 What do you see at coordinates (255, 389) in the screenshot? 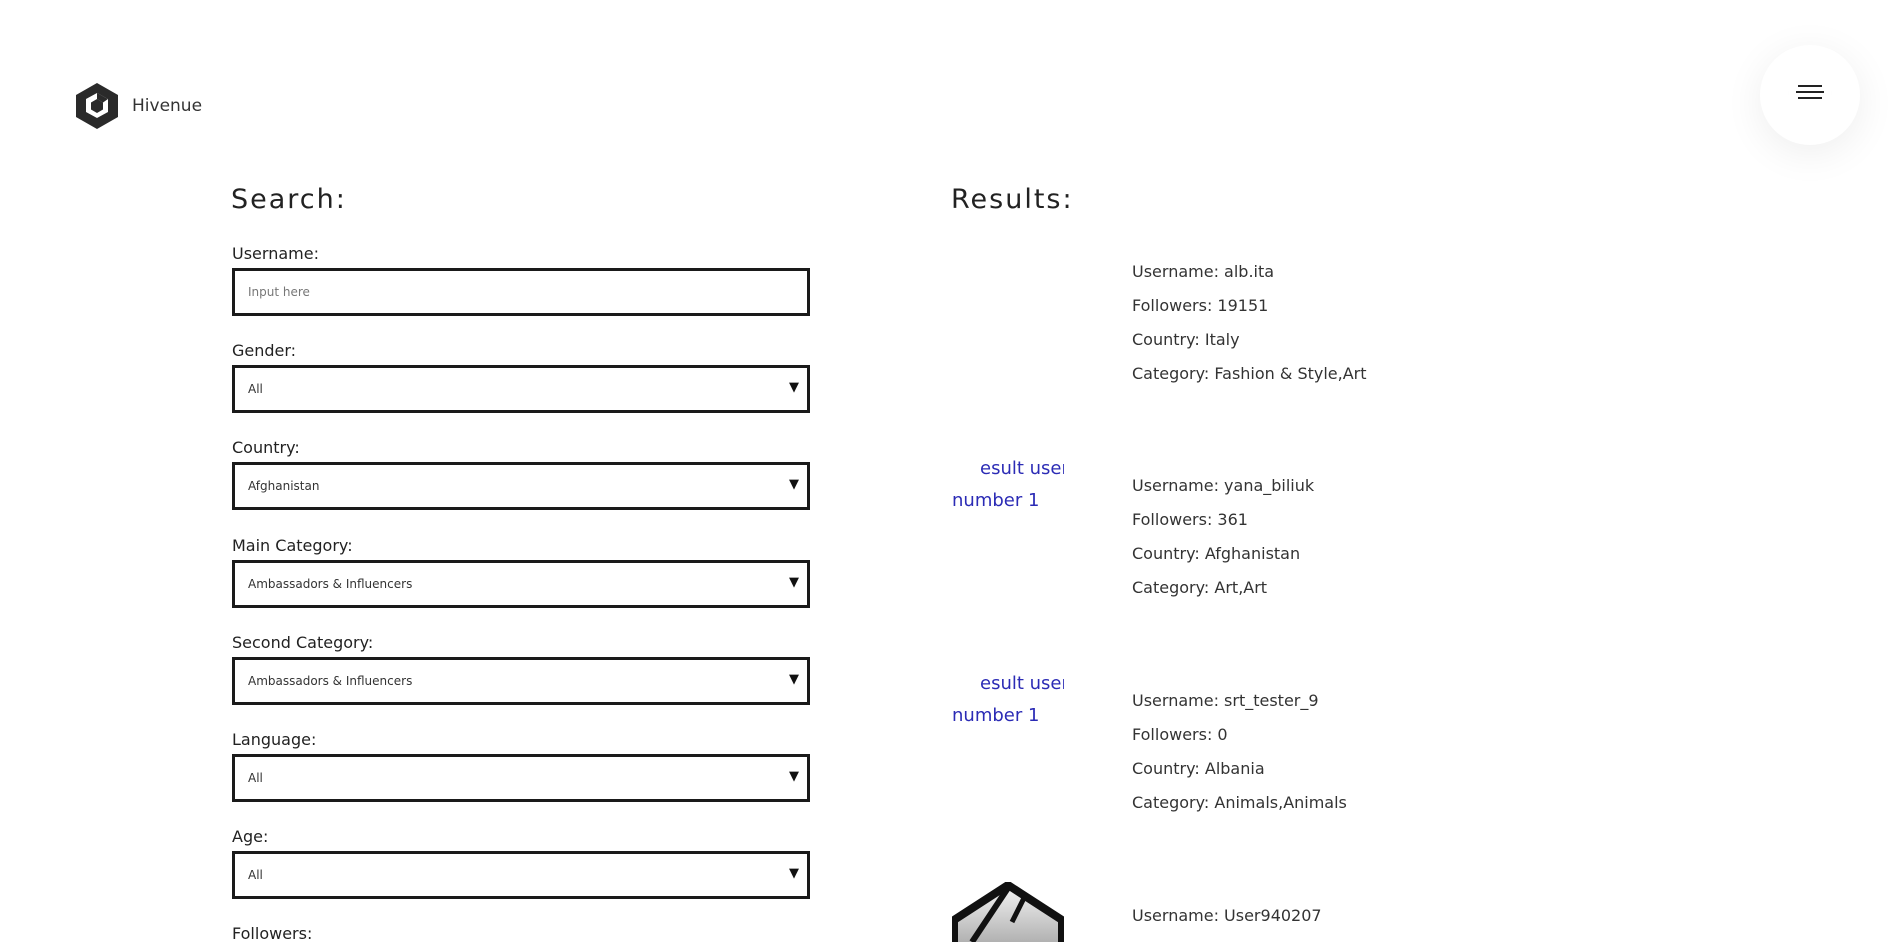
I see `gender-value: All` at bounding box center [255, 389].